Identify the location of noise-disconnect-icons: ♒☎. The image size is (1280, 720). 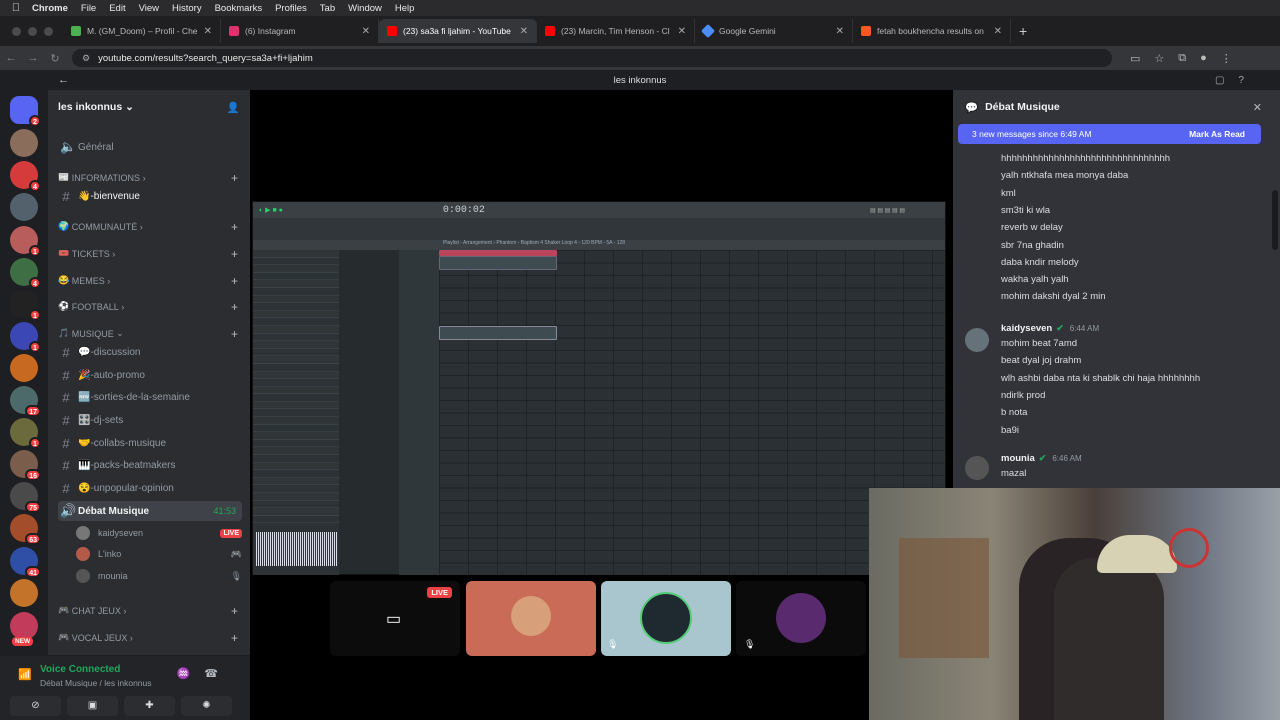
(204, 673).